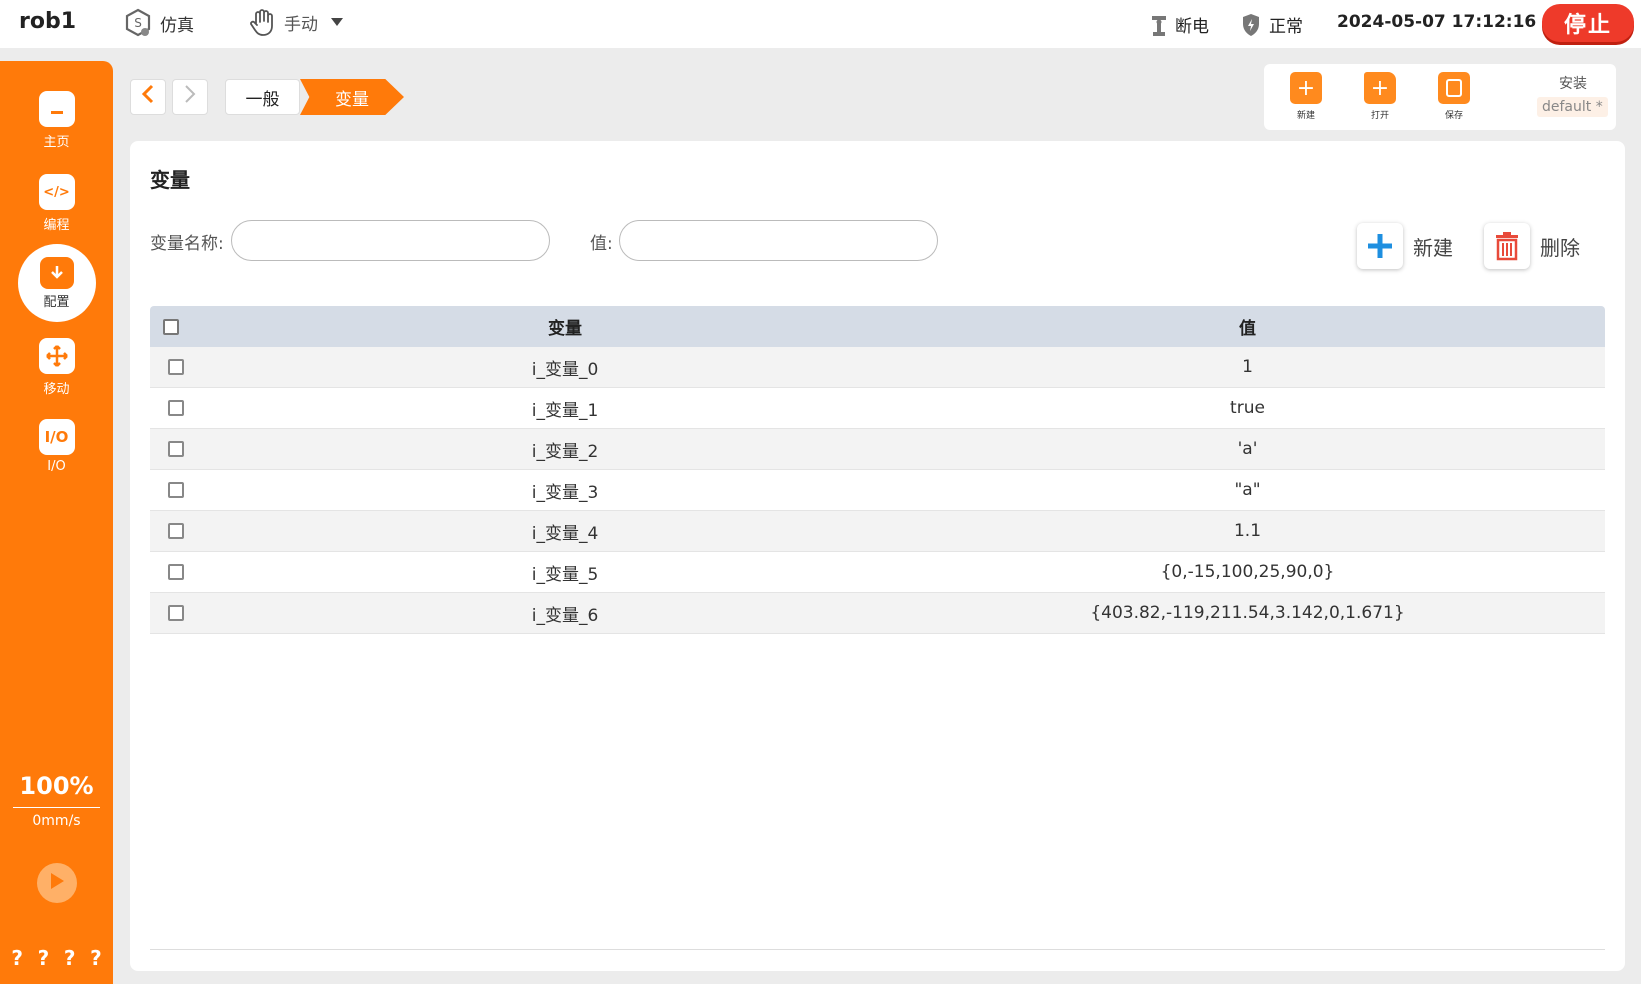 The height and width of the screenshot is (984, 1641). I want to click on plus-icon, so click(1380, 246).